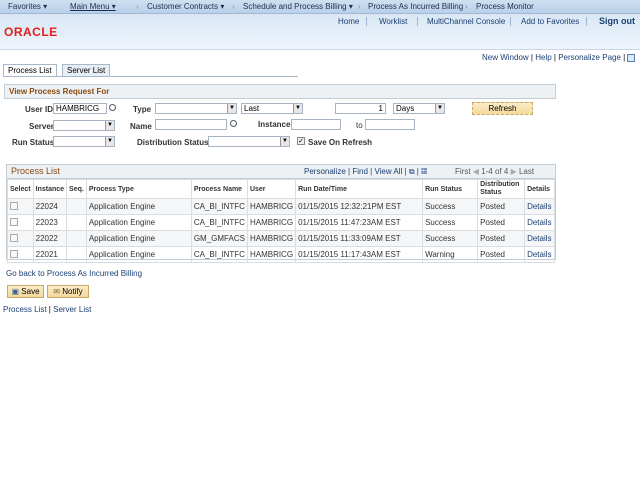 This screenshot has height=480, width=640. I want to click on personalize-link: Personalize, so click(325, 171).